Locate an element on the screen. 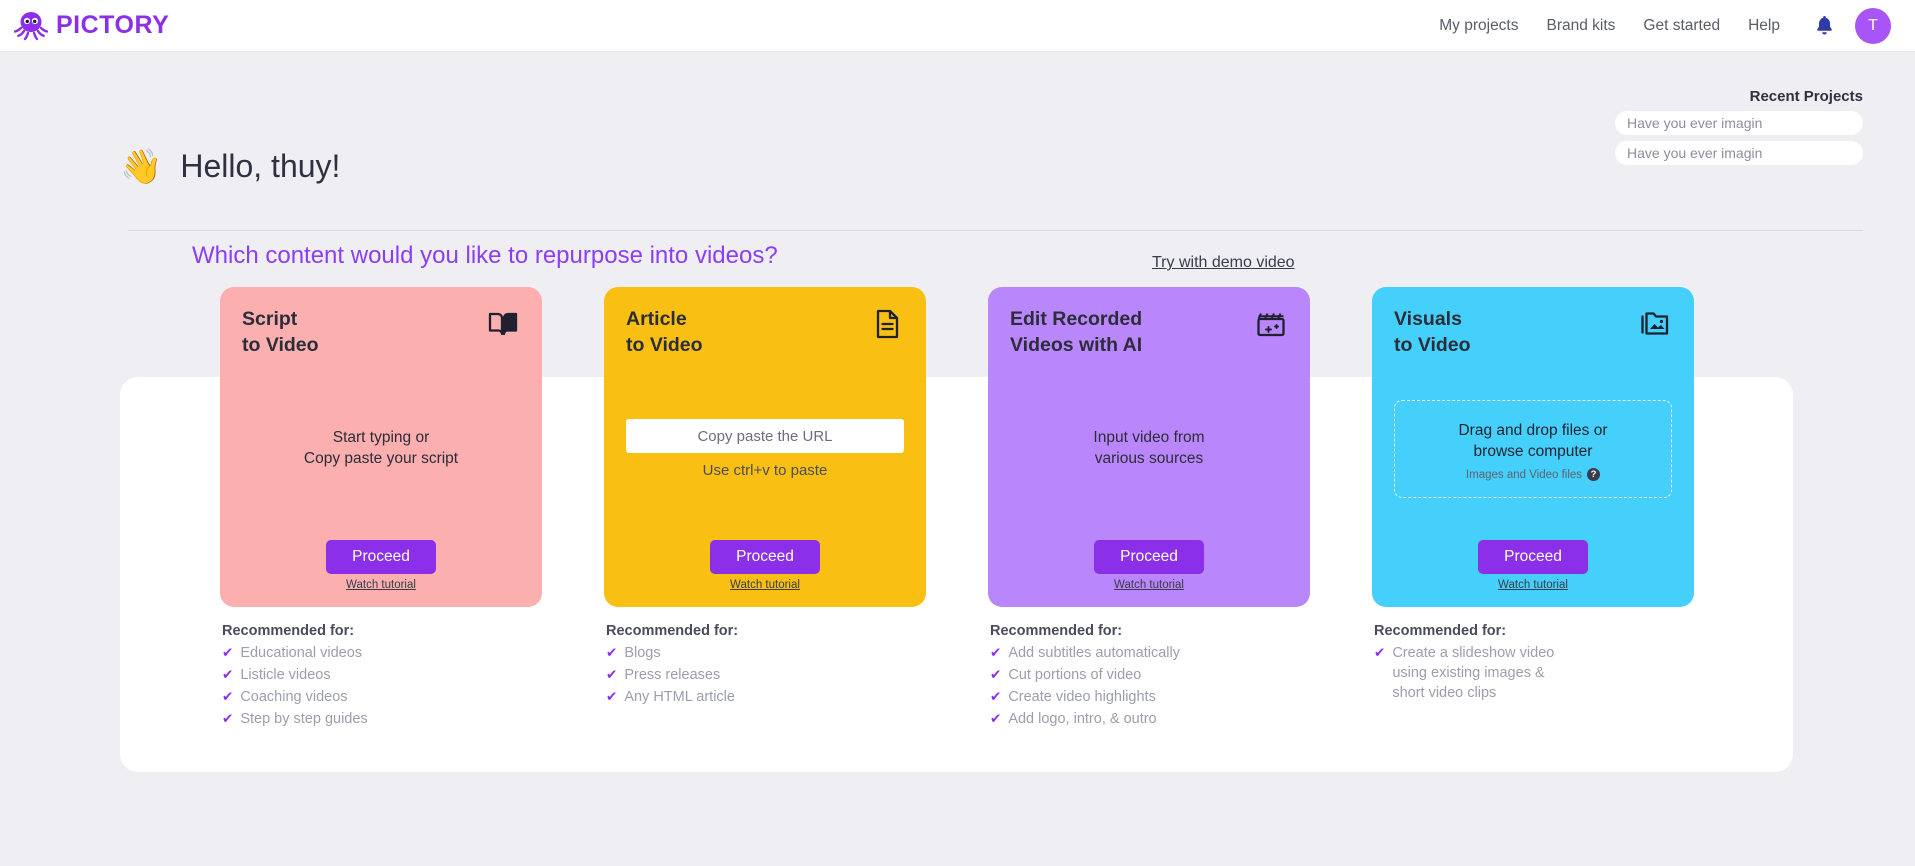  clapperboard-ai-icon is located at coordinates (1271, 324).